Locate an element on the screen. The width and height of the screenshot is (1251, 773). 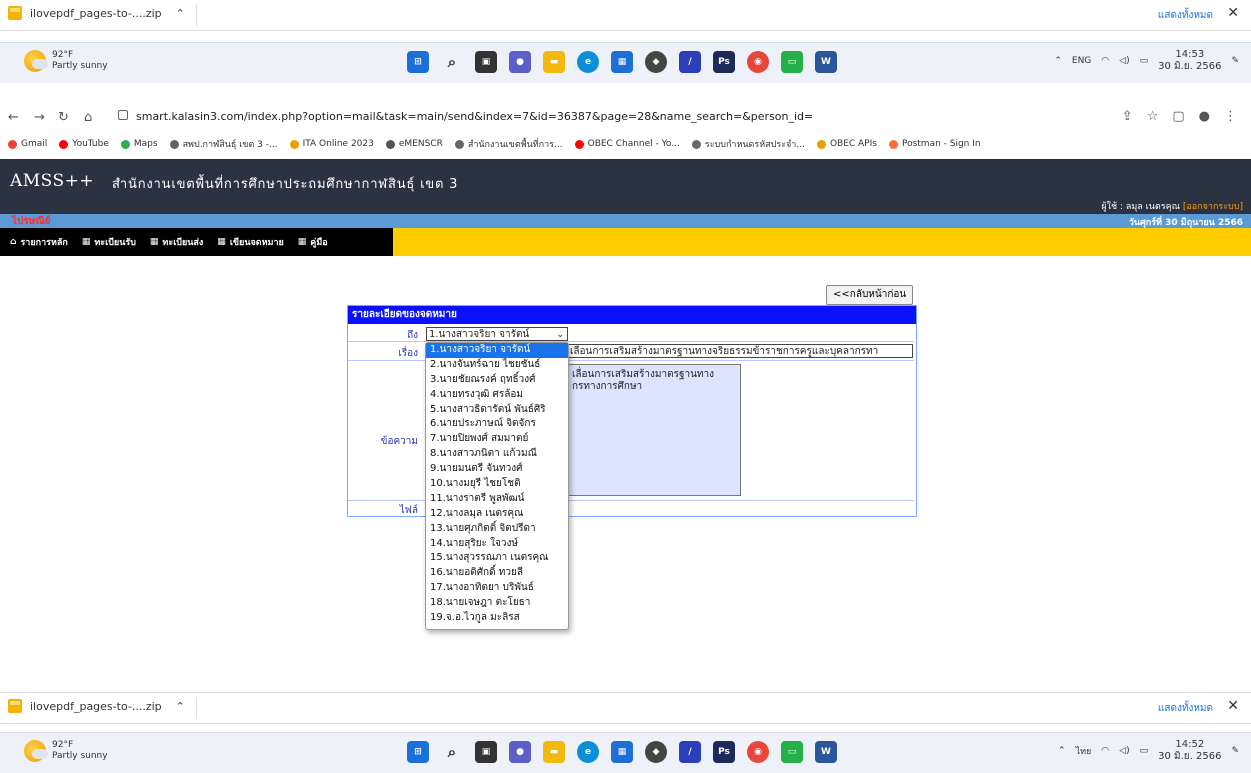
recipient-option: 8.นางสาวภนิตา แก้วมณี is located at coordinates (497, 454).